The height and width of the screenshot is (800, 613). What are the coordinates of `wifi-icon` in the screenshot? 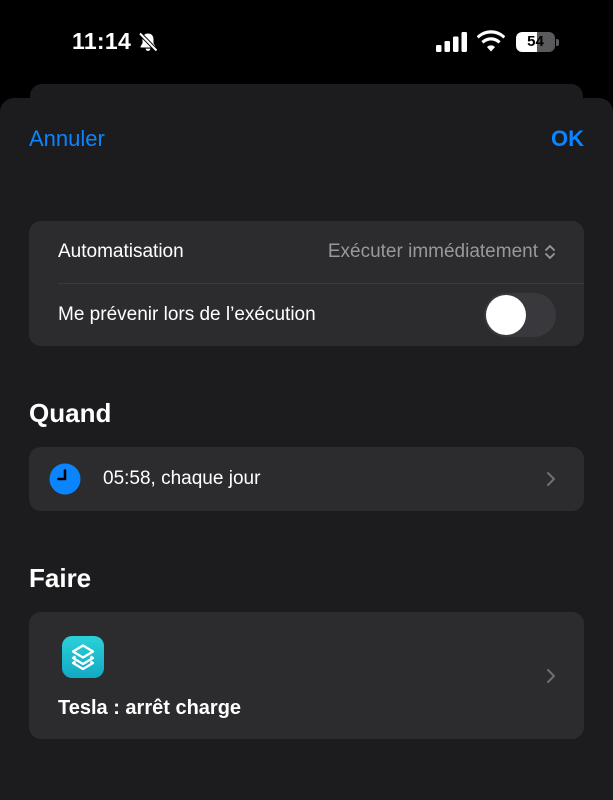 It's located at (491, 41).